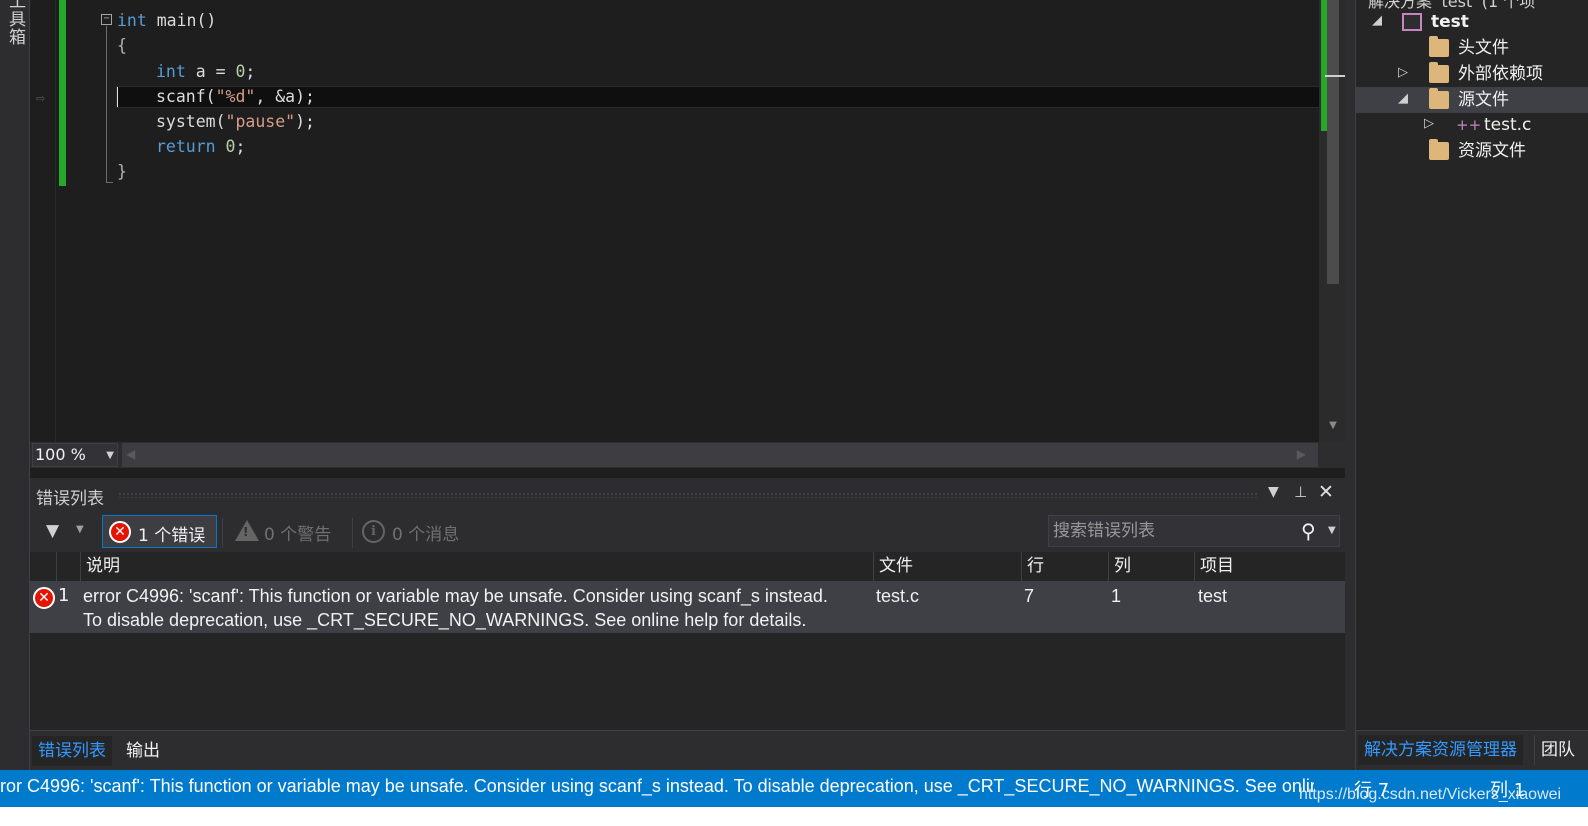 The height and width of the screenshot is (826, 1588). I want to click on folder-open-icon, so click(1439, 98).